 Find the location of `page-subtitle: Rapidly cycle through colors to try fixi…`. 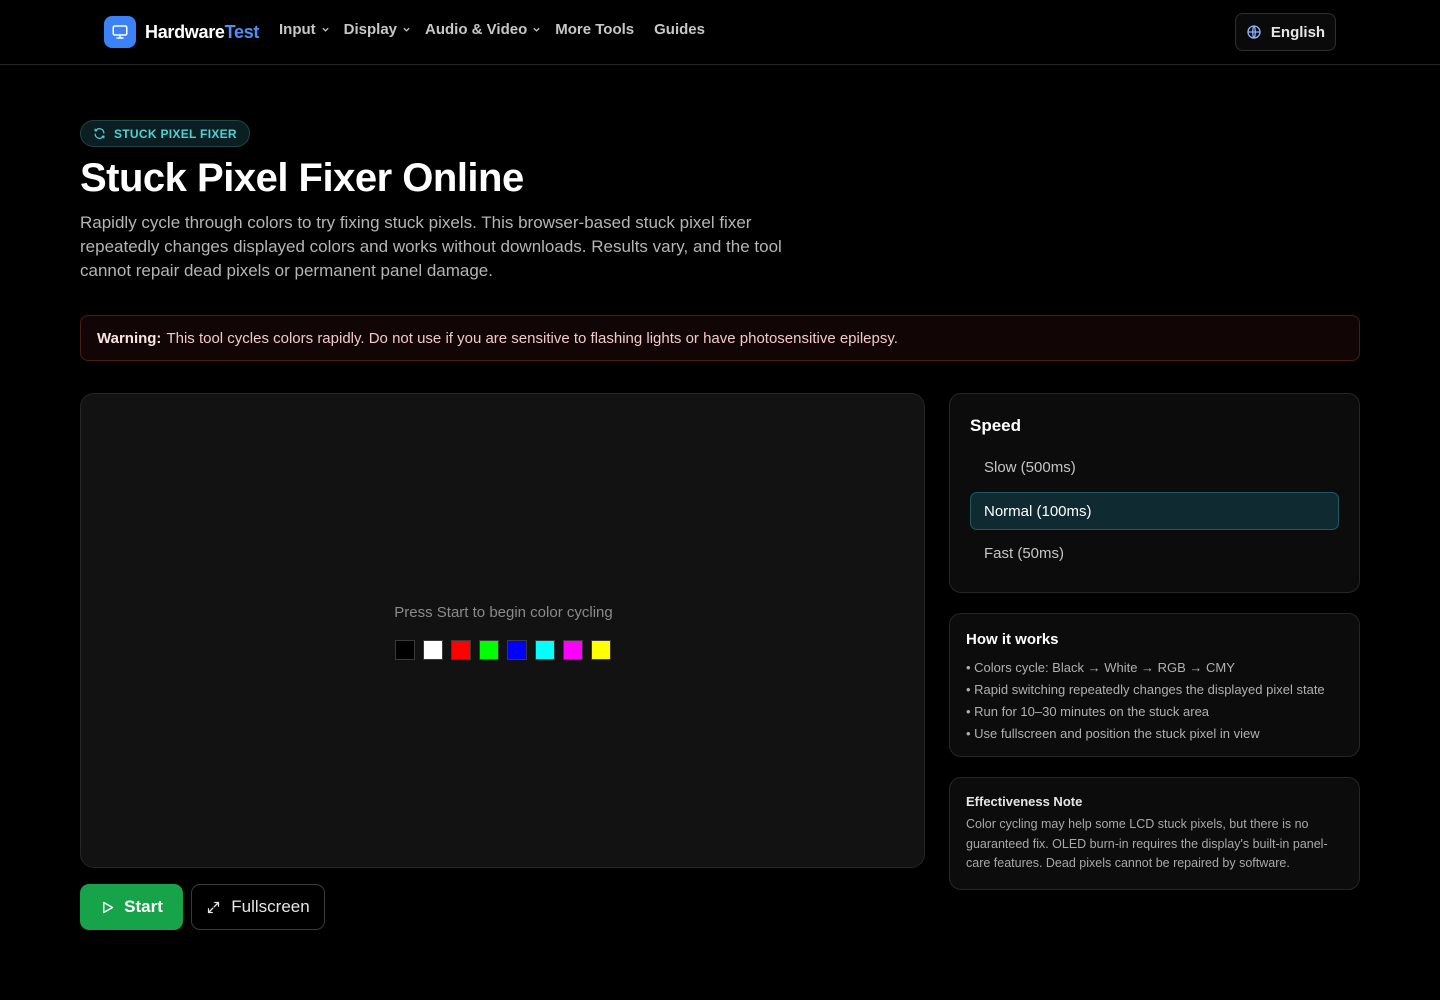

page-subtitle: Rapidly cycle through colors to try fixi… is located at coordinates (431, 246).